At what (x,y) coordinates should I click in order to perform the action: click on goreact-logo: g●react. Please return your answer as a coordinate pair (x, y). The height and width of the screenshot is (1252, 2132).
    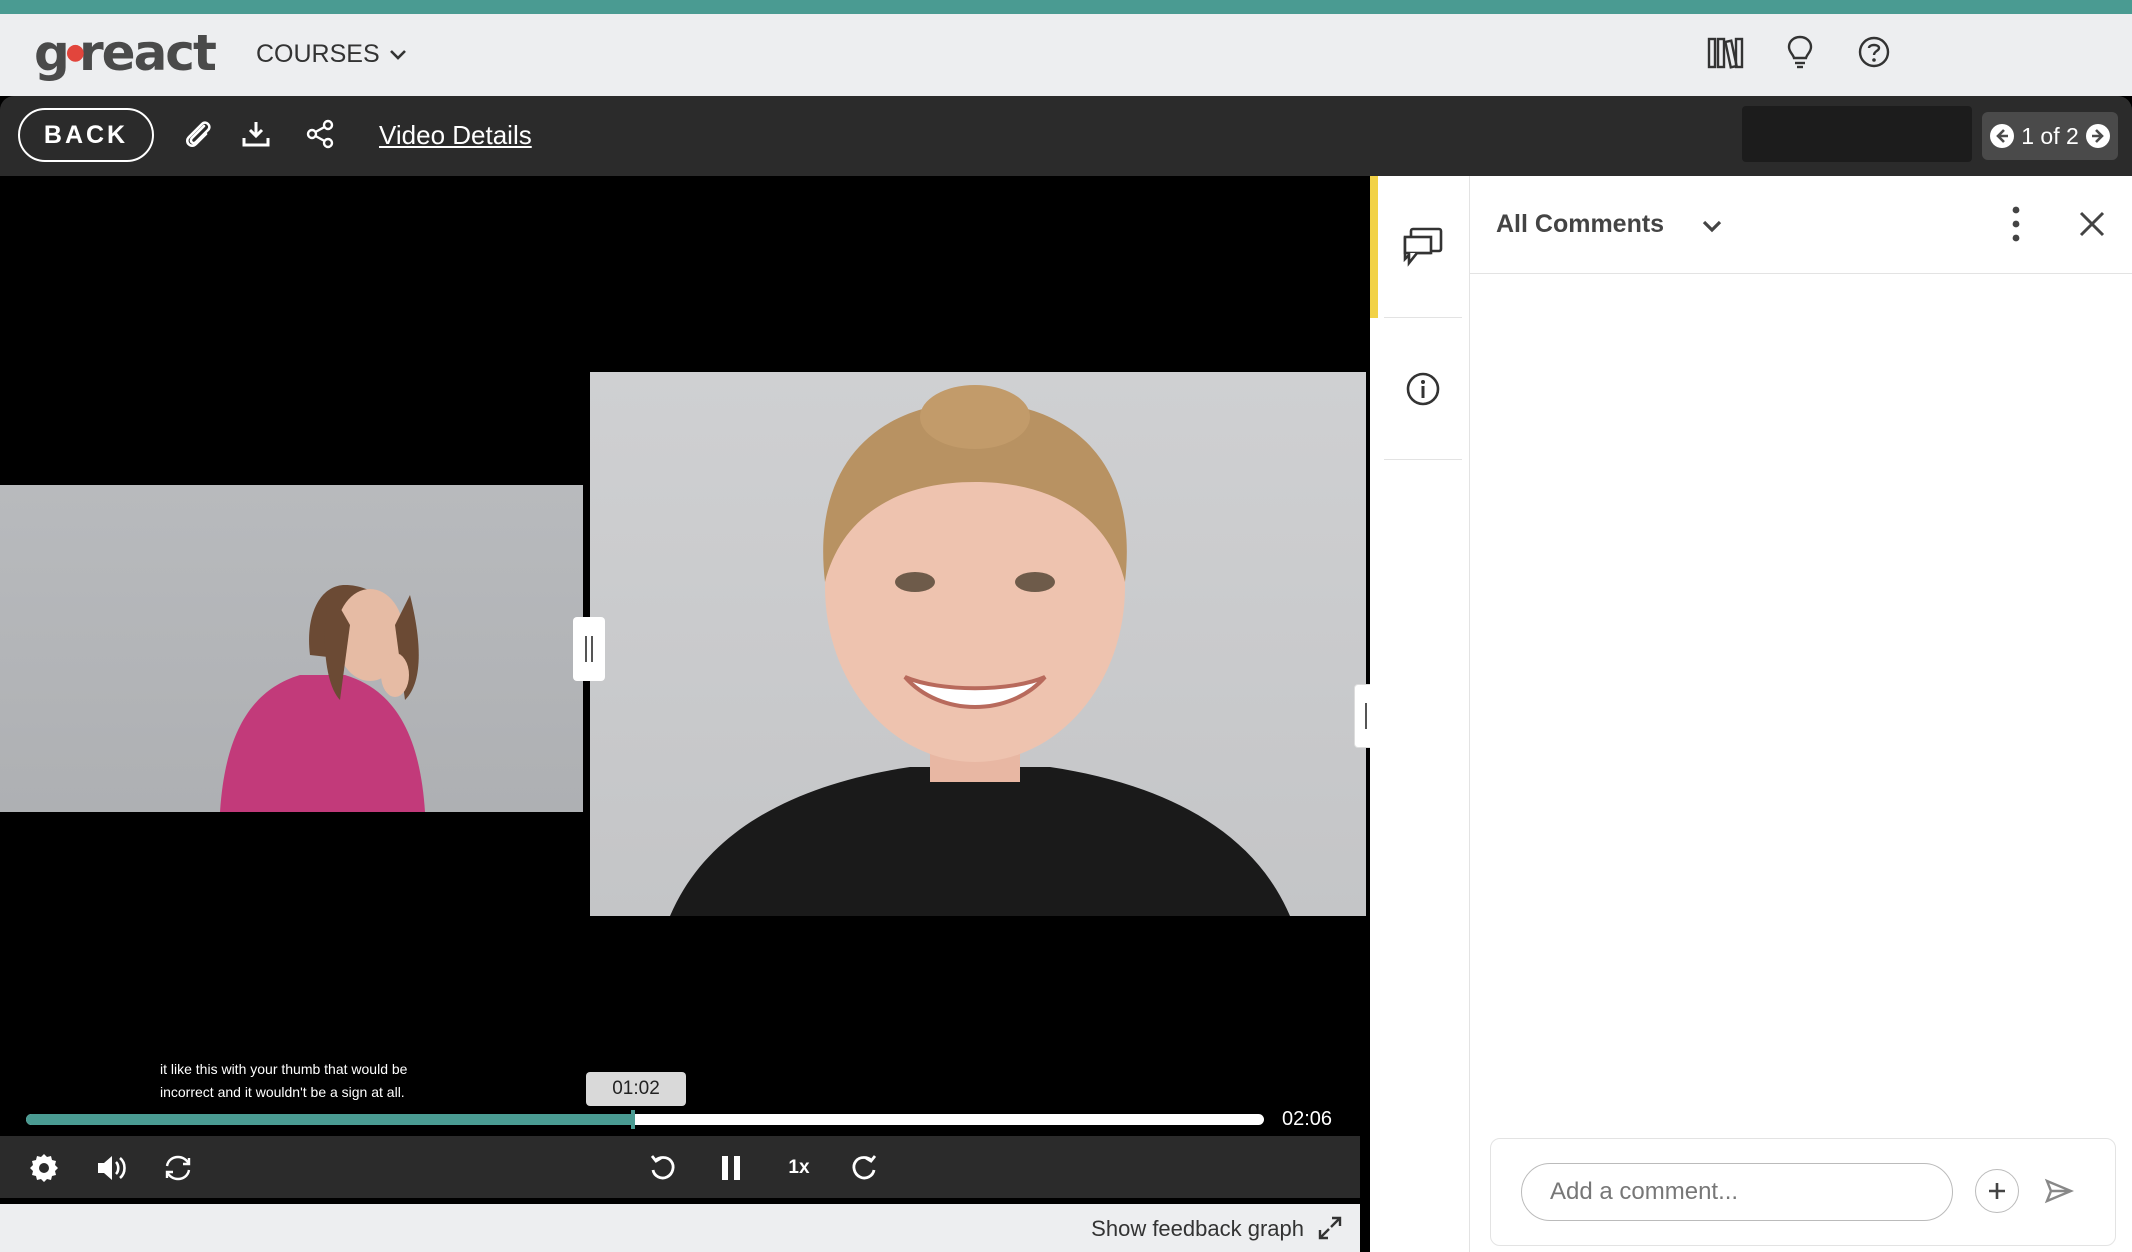
    Looking at the image, I should click on (125, 53).